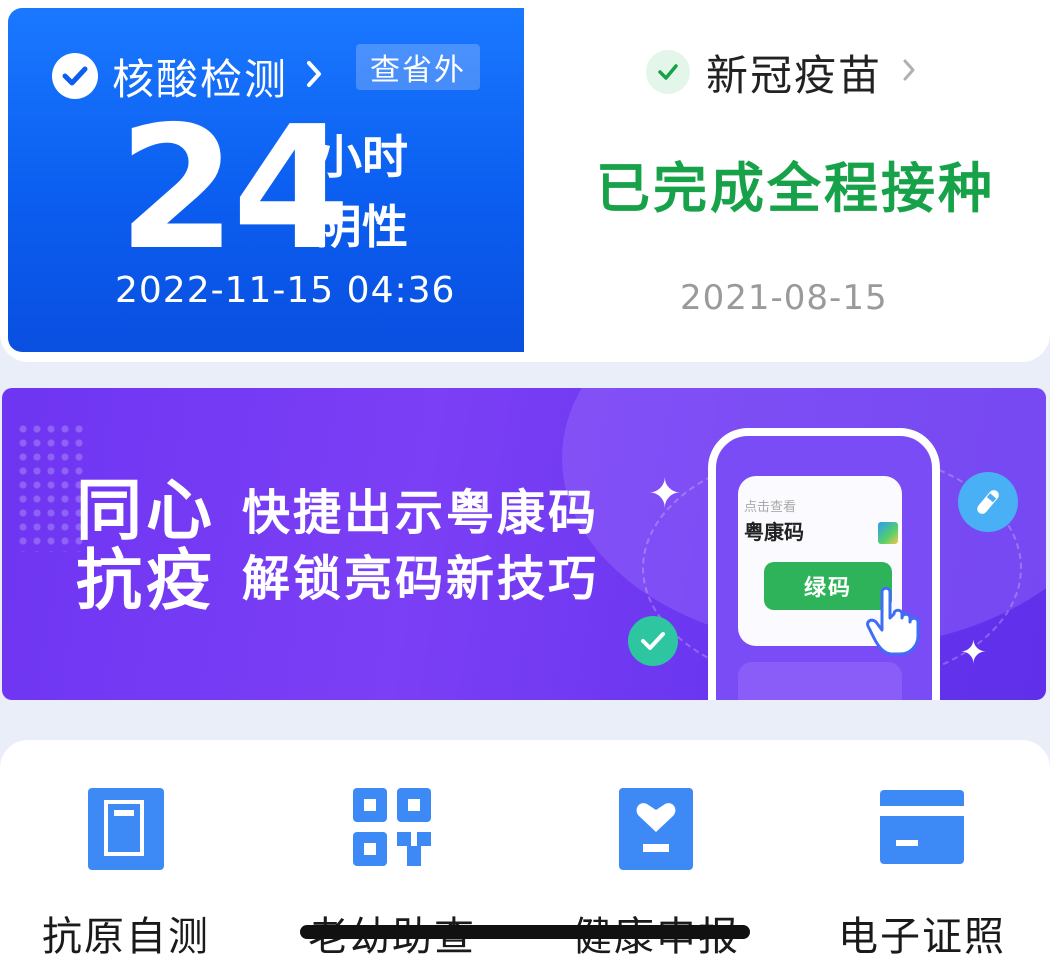  What do you see at coordinates (795, 188) in the screenshot?
I see `vaccine-status: 已完成全程接种` at bounding box center [795, 188].